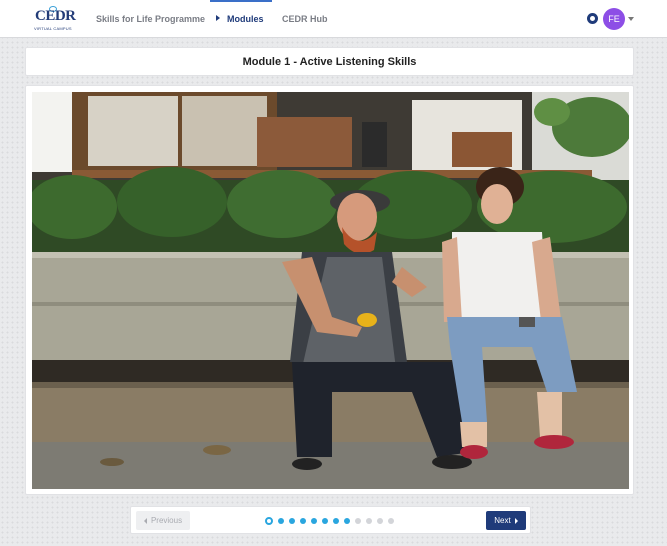  I want to click on chevron-right-icon, so click(516, 520).